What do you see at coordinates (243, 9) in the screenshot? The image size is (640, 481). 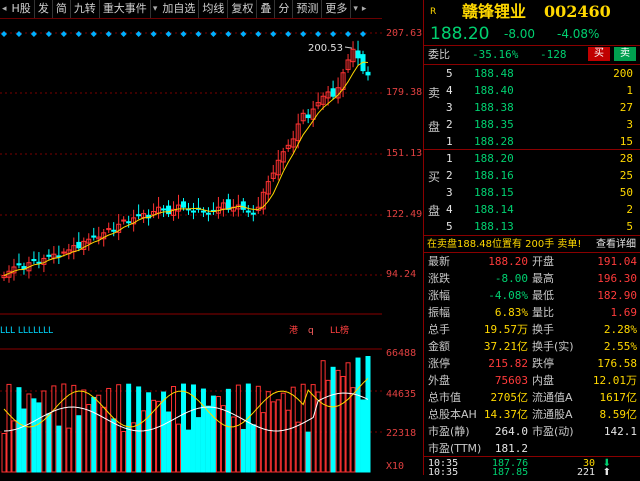 I see `toolbar-adjust-button: 复权` at bounding box center [243, 9].